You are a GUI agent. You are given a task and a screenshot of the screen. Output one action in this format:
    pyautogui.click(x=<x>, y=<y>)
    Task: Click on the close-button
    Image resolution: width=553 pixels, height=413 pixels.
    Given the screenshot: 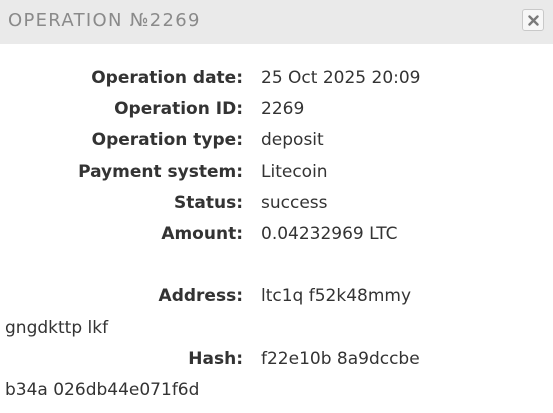 What is the action you would take?
    pyautogui.click(x=533, y=20)
    